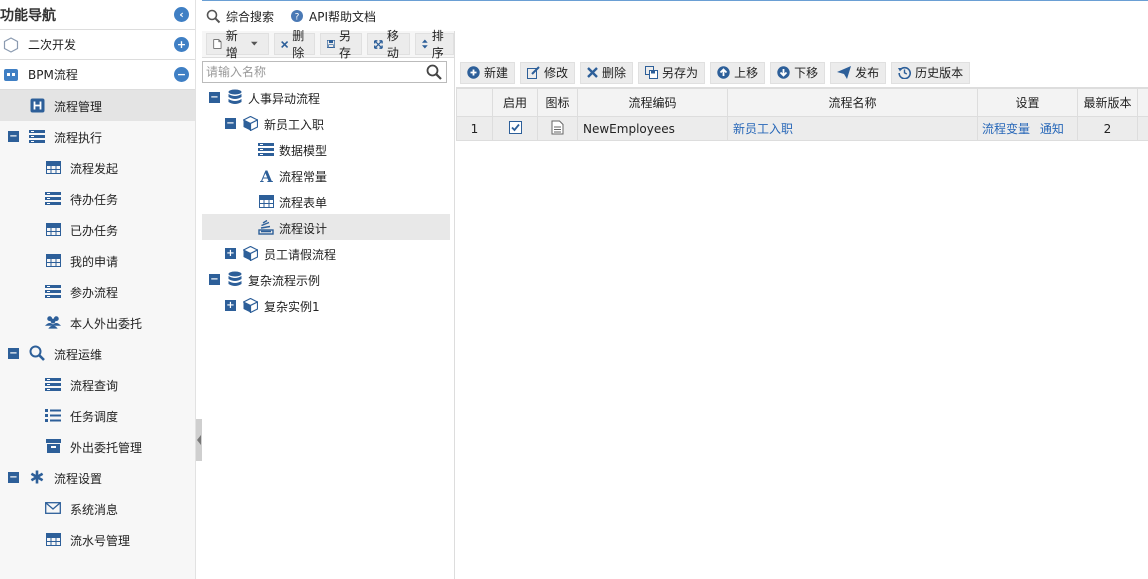  I want to click on add-button: 新增, so click(238, 44).